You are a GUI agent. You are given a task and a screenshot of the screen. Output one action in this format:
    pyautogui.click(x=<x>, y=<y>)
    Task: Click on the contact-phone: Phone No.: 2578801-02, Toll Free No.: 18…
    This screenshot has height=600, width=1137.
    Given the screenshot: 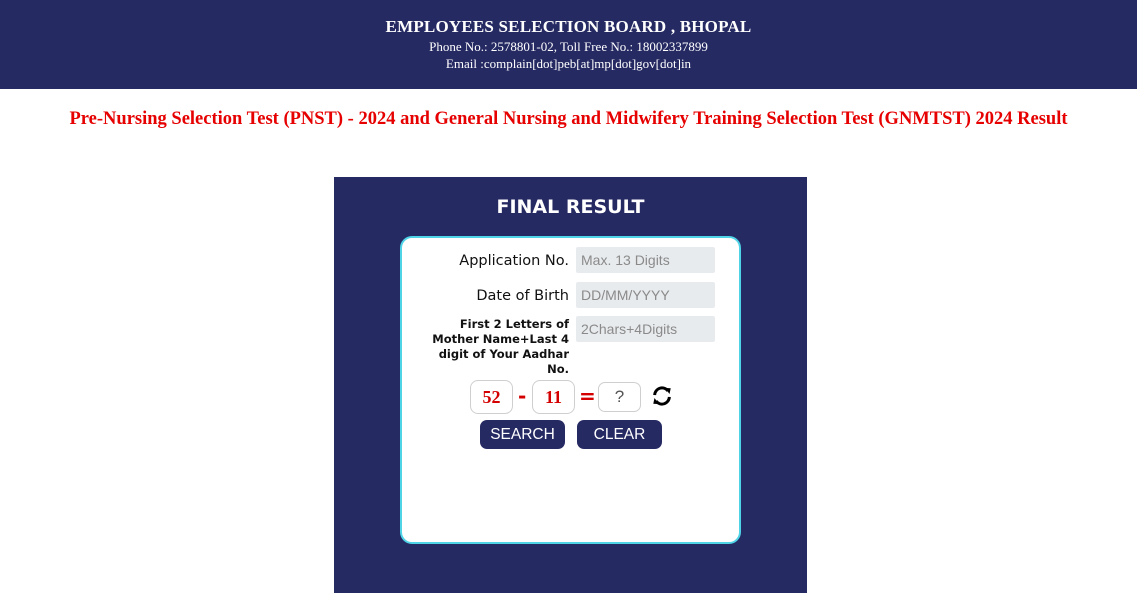 What is the action you would take?
    pyautogui.click(x=568, y=46)
    